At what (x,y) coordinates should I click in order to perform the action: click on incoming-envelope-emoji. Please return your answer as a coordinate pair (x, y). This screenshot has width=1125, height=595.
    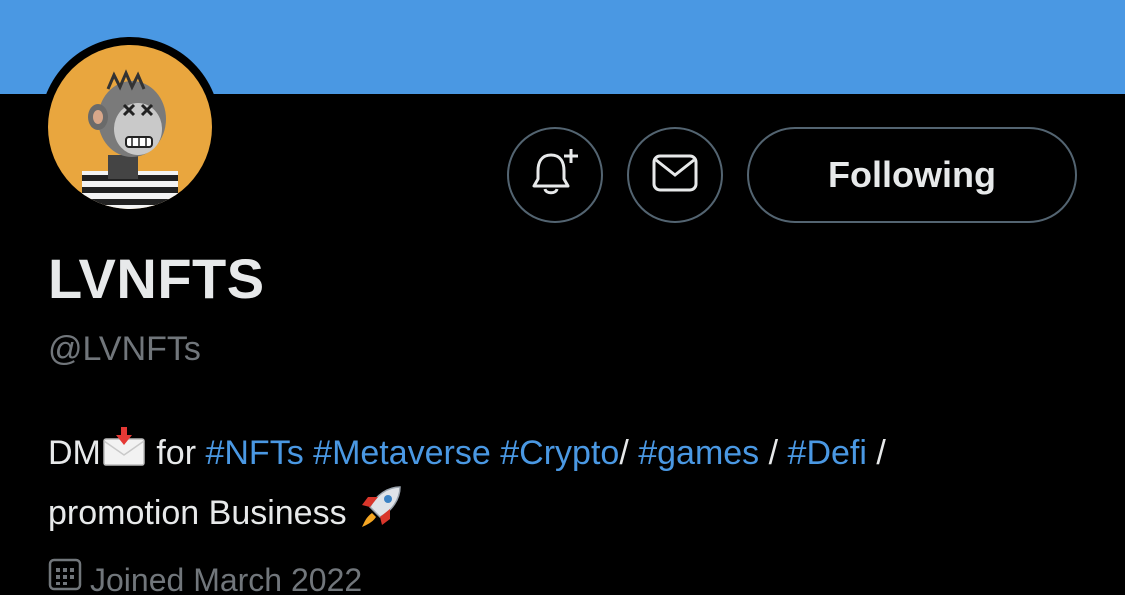
    Looking at the image, I should click on (124, 455).